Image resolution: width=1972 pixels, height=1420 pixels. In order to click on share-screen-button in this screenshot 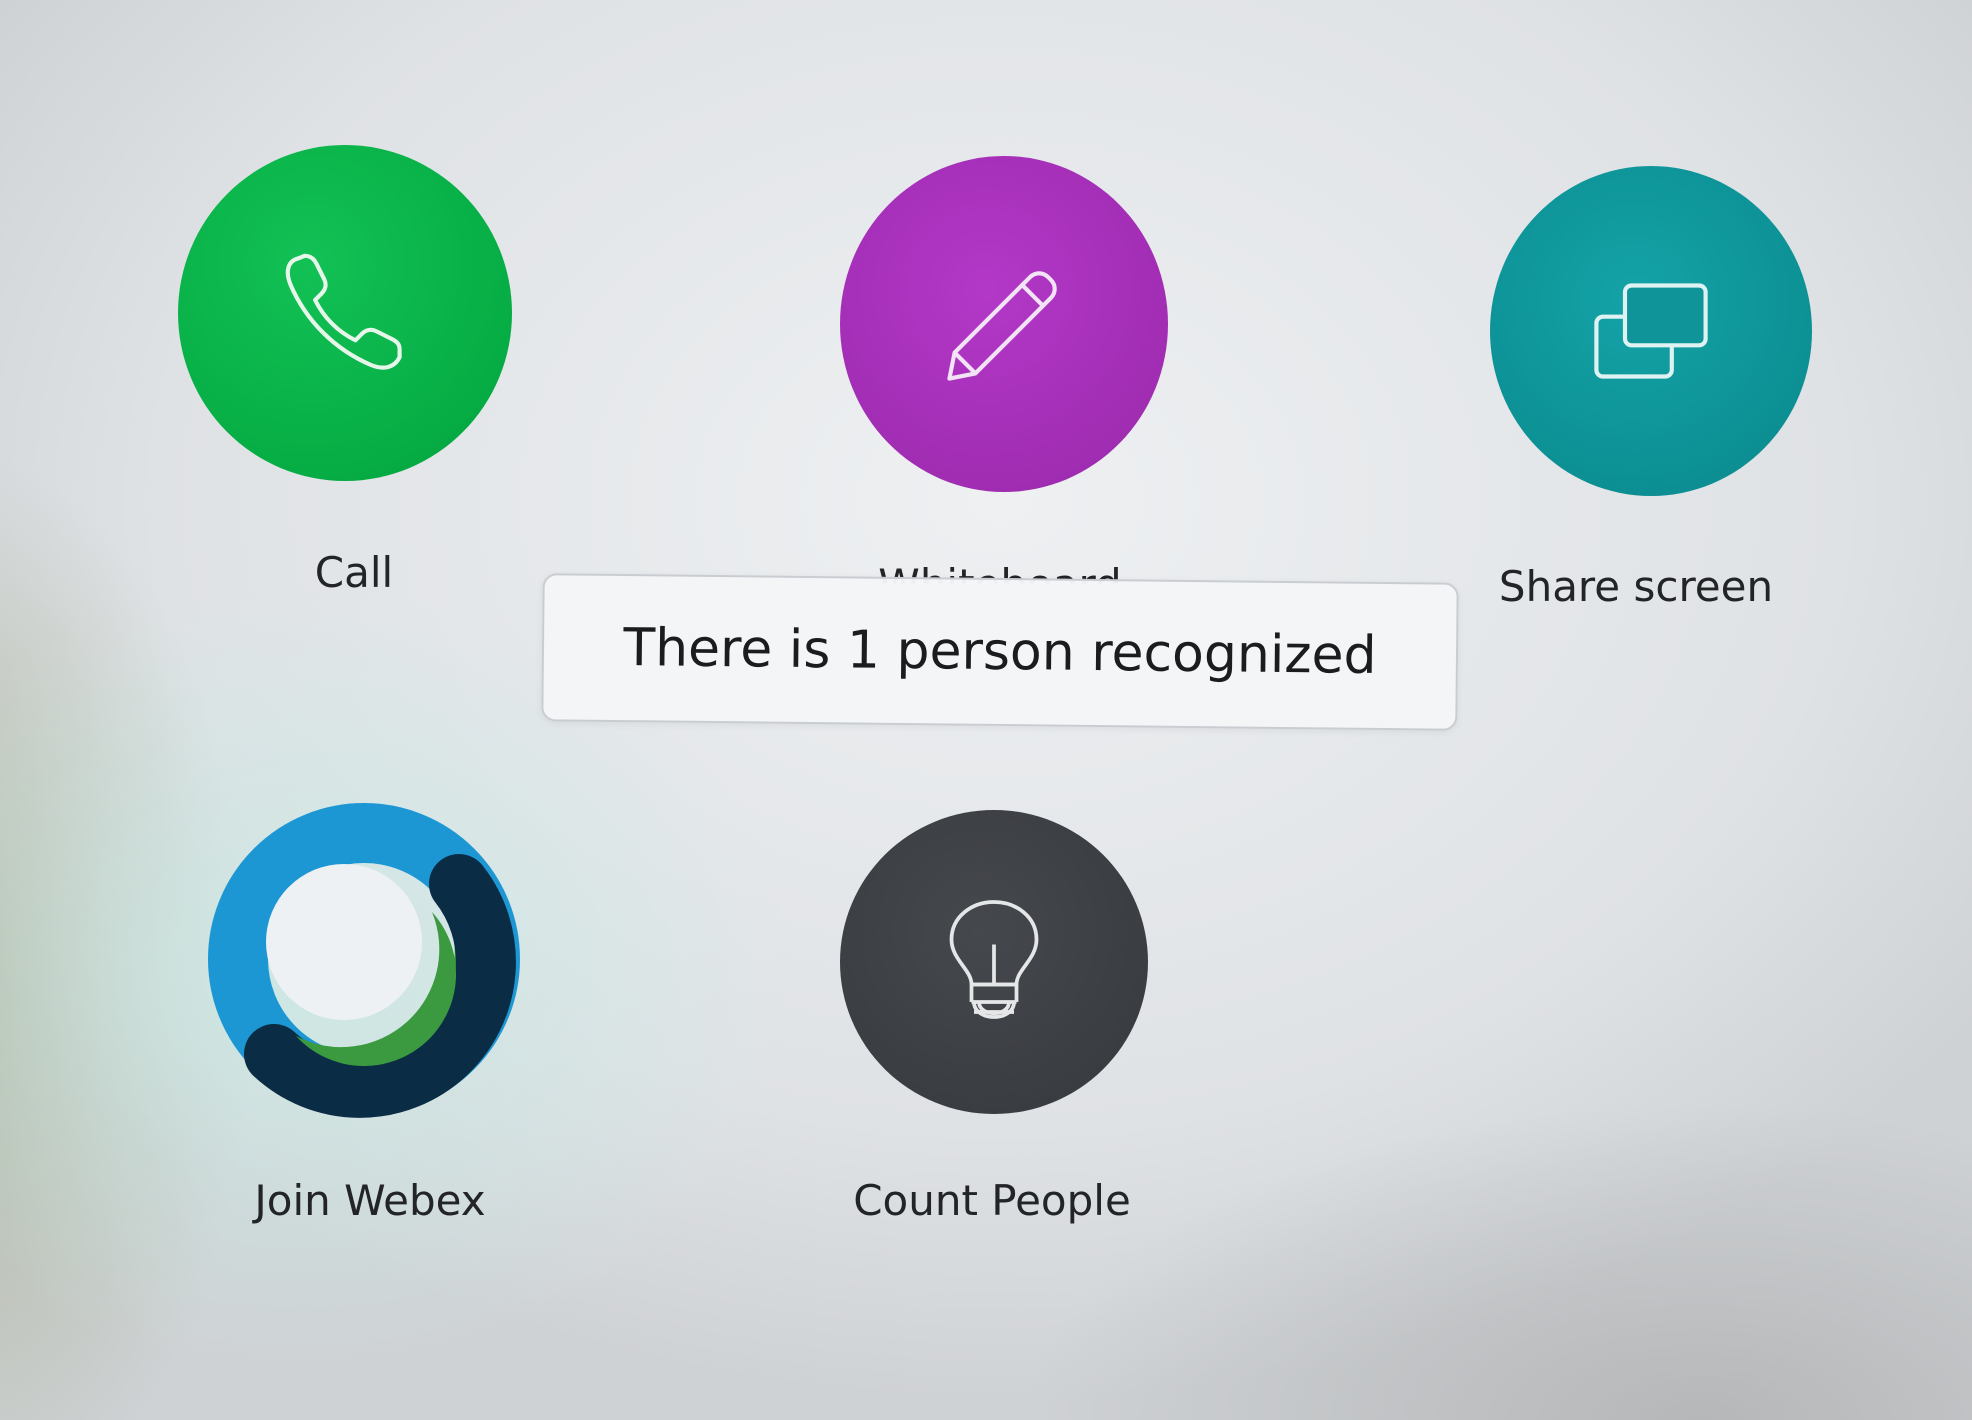, I will do `click(1651, 331)`.